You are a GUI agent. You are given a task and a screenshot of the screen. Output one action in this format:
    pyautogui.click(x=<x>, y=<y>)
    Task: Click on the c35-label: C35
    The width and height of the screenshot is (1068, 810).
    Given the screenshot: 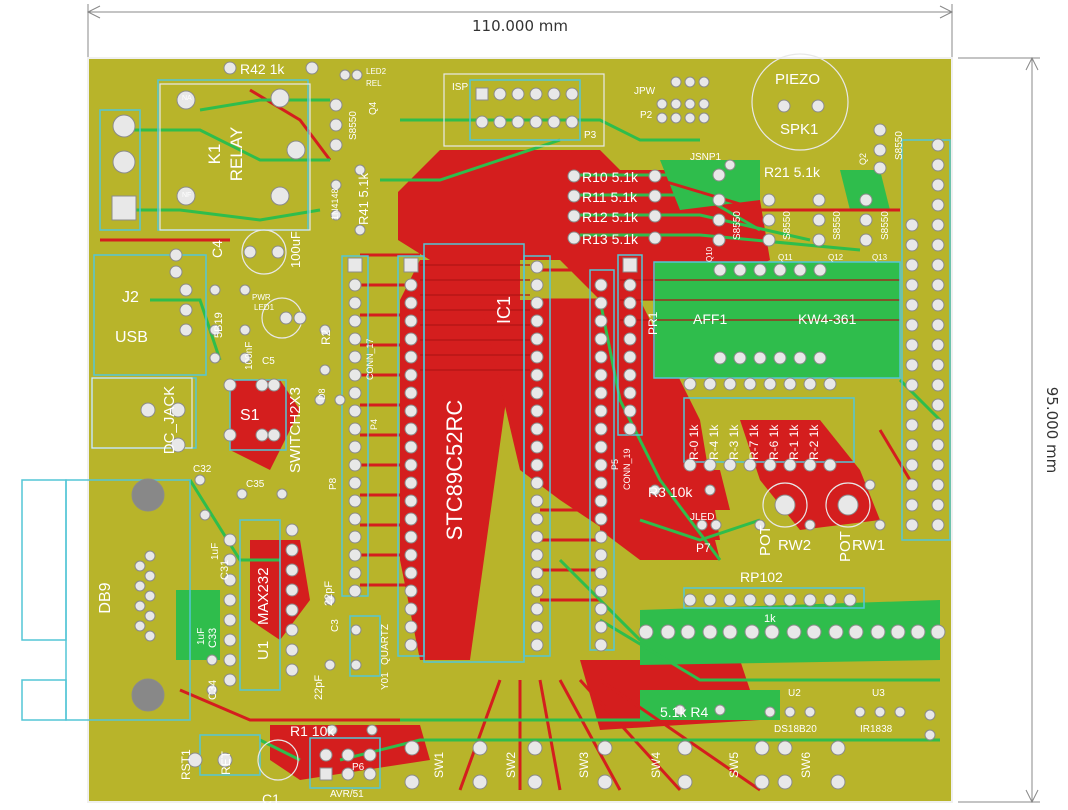 What is the action you would take?
    pyautogui.click(x=255, y=484)
    